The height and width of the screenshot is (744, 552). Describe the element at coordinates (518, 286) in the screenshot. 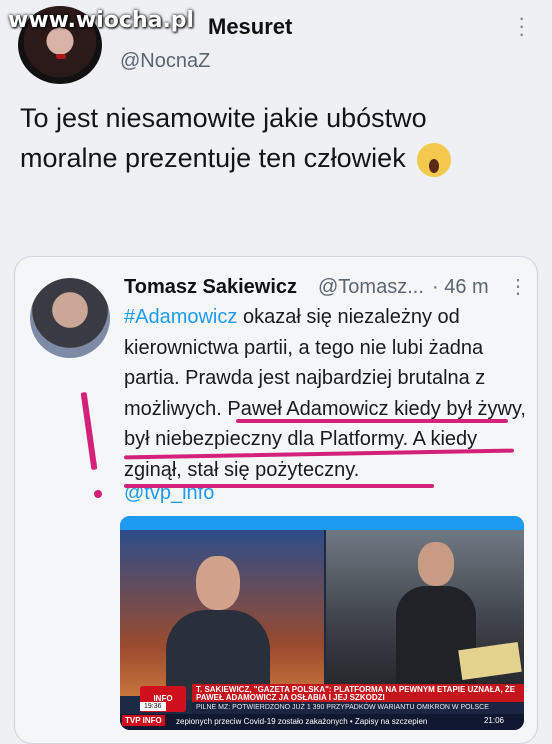

I see `quoted-more-icon: ⋮` at that location.